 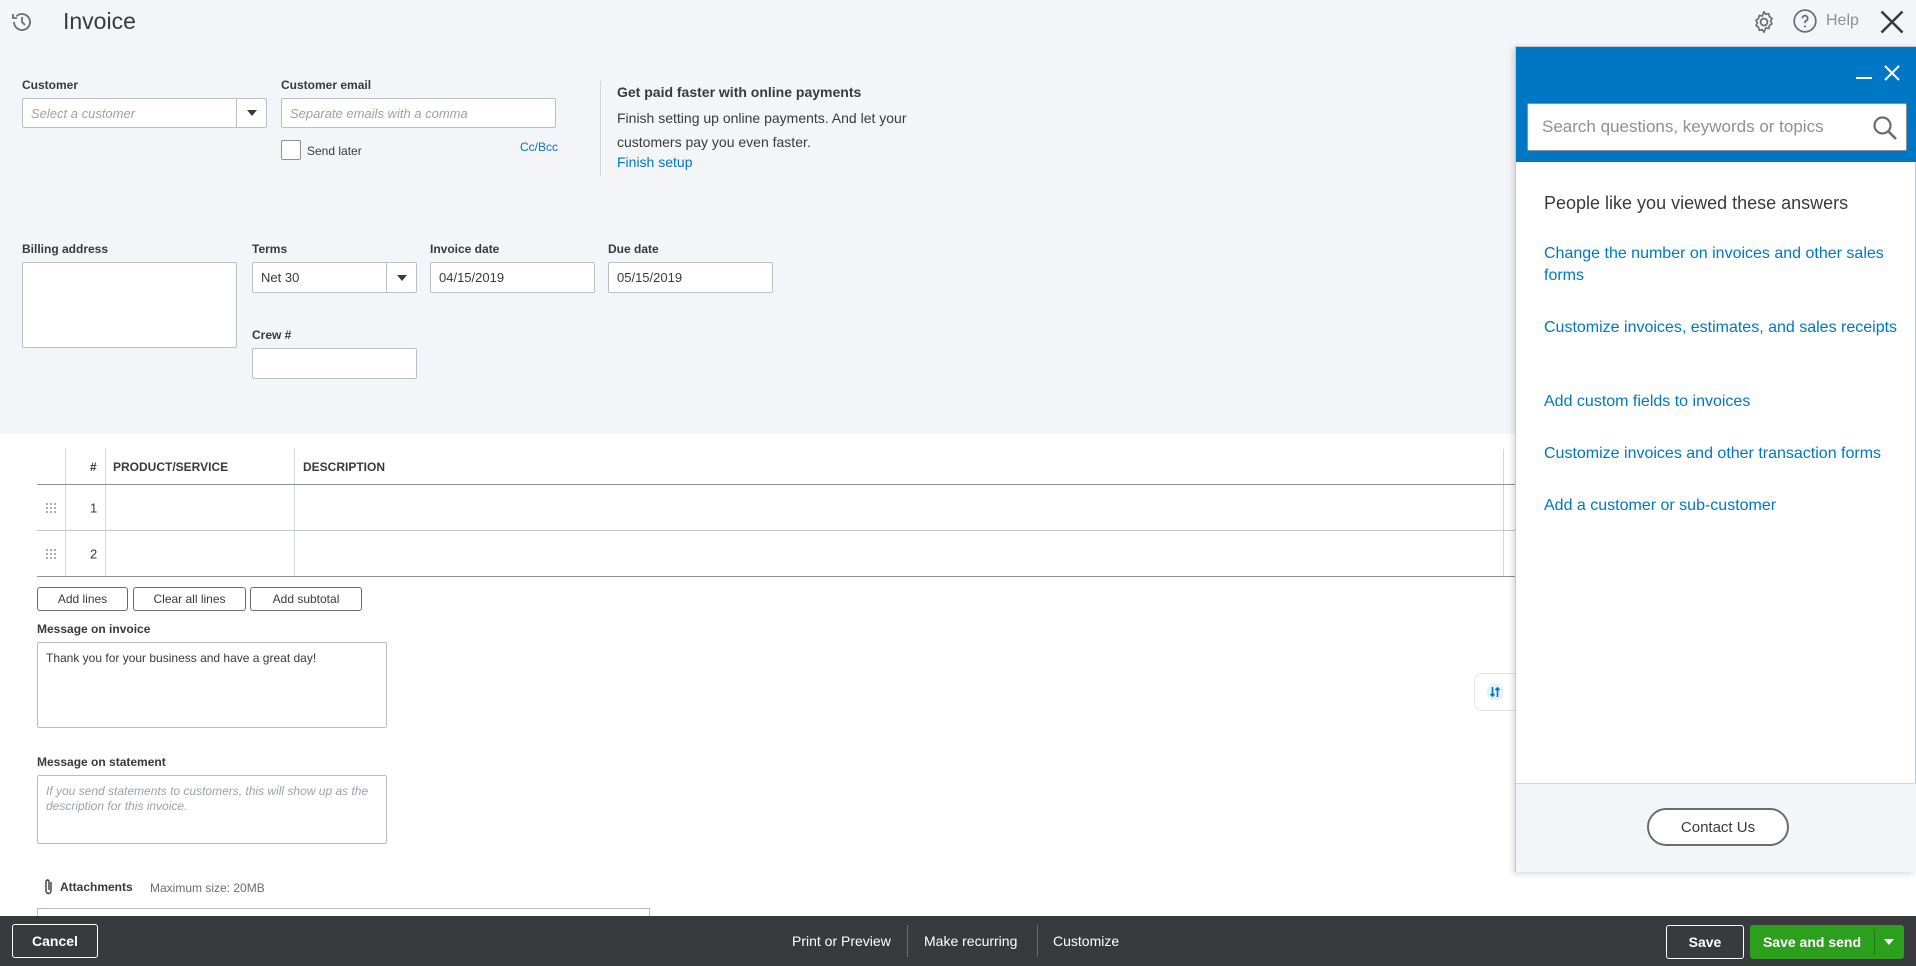 What do you see at coordinates (94, 507) in the screenshot?
I see `row-number: 1` at bounding box center [94, 507].